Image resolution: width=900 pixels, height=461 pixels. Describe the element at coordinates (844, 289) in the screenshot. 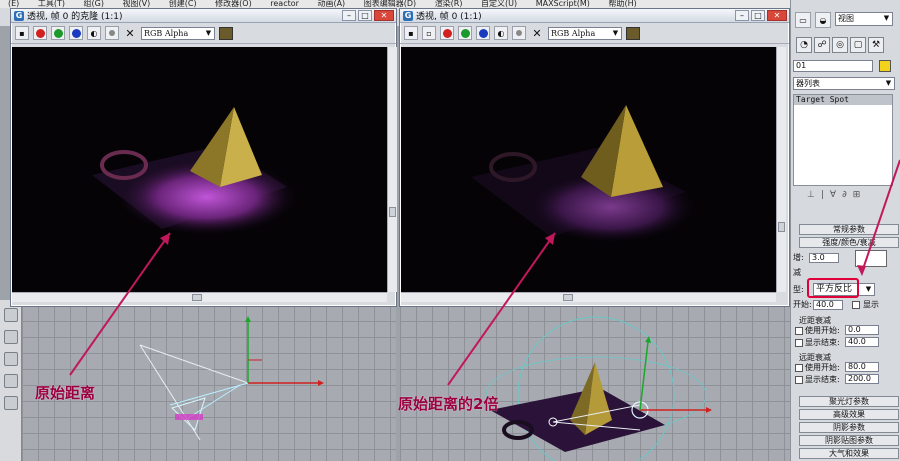

I see `decay-type-dropdown: 平方反比 ▼` at that location.